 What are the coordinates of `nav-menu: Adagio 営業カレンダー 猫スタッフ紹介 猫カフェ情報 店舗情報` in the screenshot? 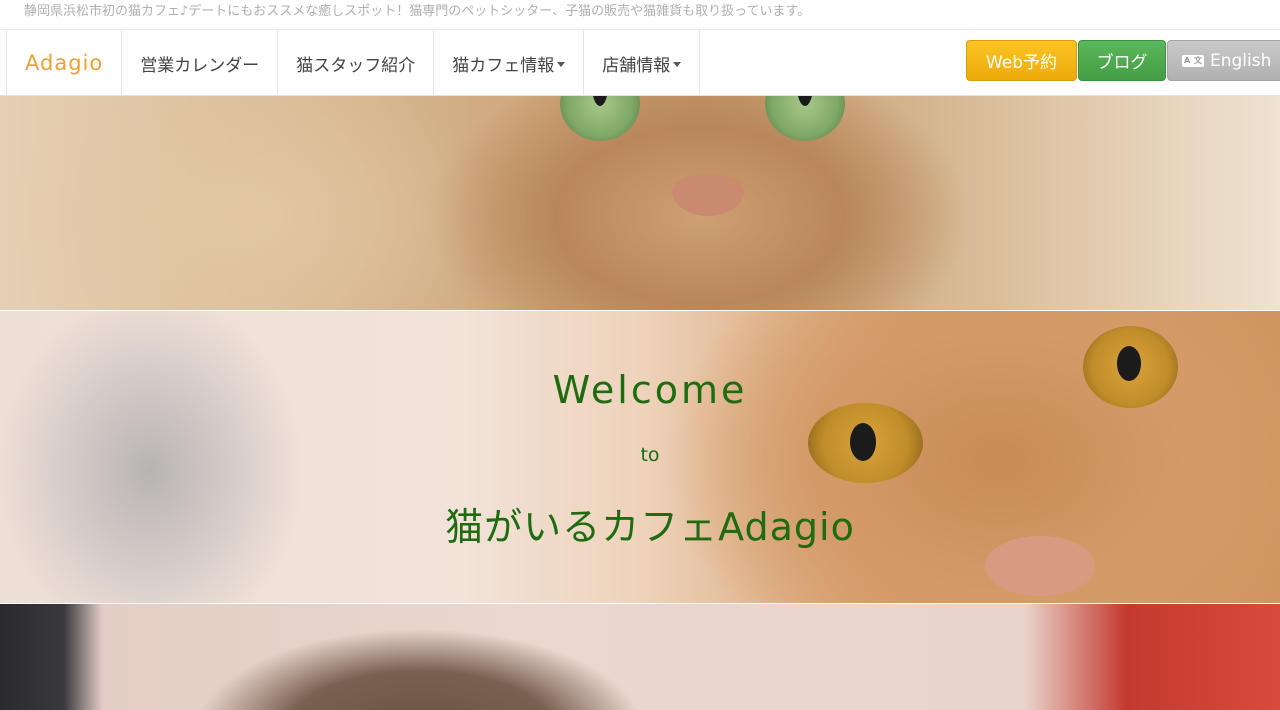 It's located at (353, 63).